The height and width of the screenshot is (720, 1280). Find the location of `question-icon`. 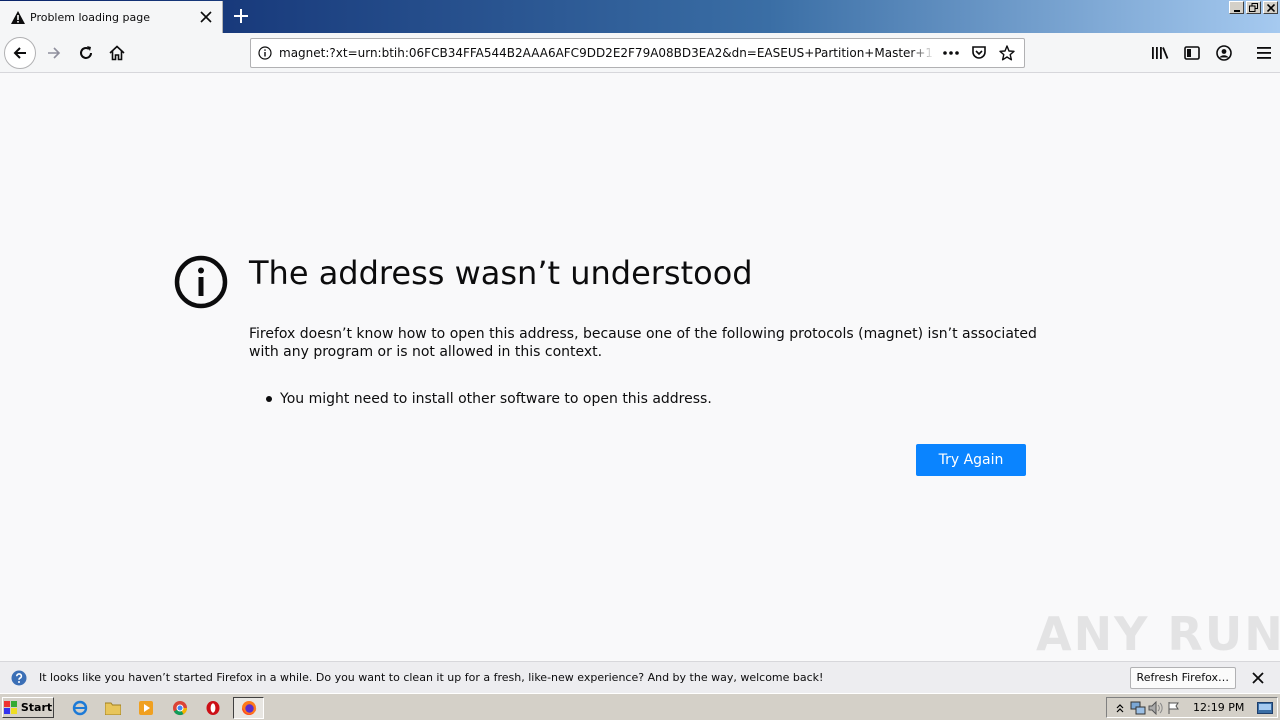

question-icon is located at coordinates (19, 678).